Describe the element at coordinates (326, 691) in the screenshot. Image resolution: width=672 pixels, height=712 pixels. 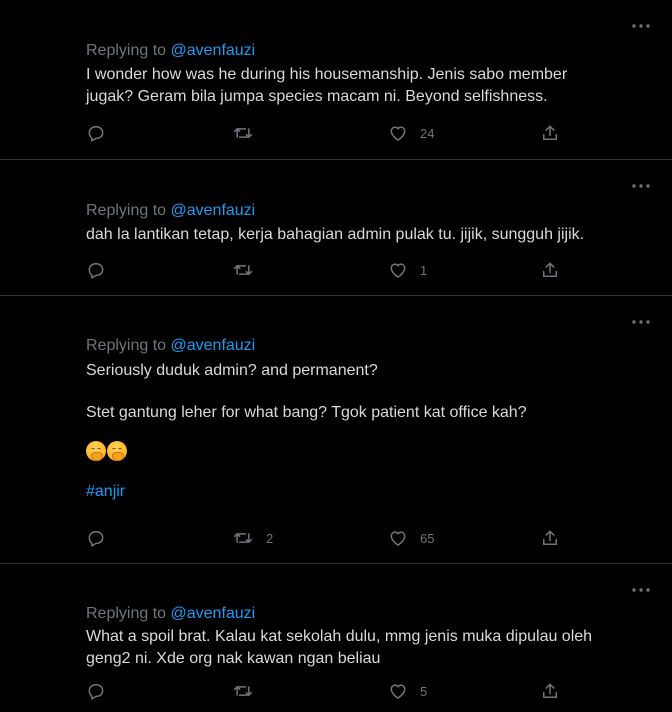
I see `tweet-actions: 5` at that location.